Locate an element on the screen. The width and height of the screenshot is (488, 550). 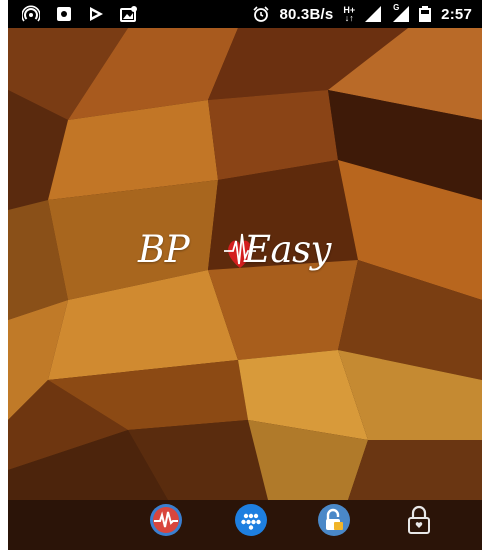
bp-app-shortcut is located at coordinates (166, 520).